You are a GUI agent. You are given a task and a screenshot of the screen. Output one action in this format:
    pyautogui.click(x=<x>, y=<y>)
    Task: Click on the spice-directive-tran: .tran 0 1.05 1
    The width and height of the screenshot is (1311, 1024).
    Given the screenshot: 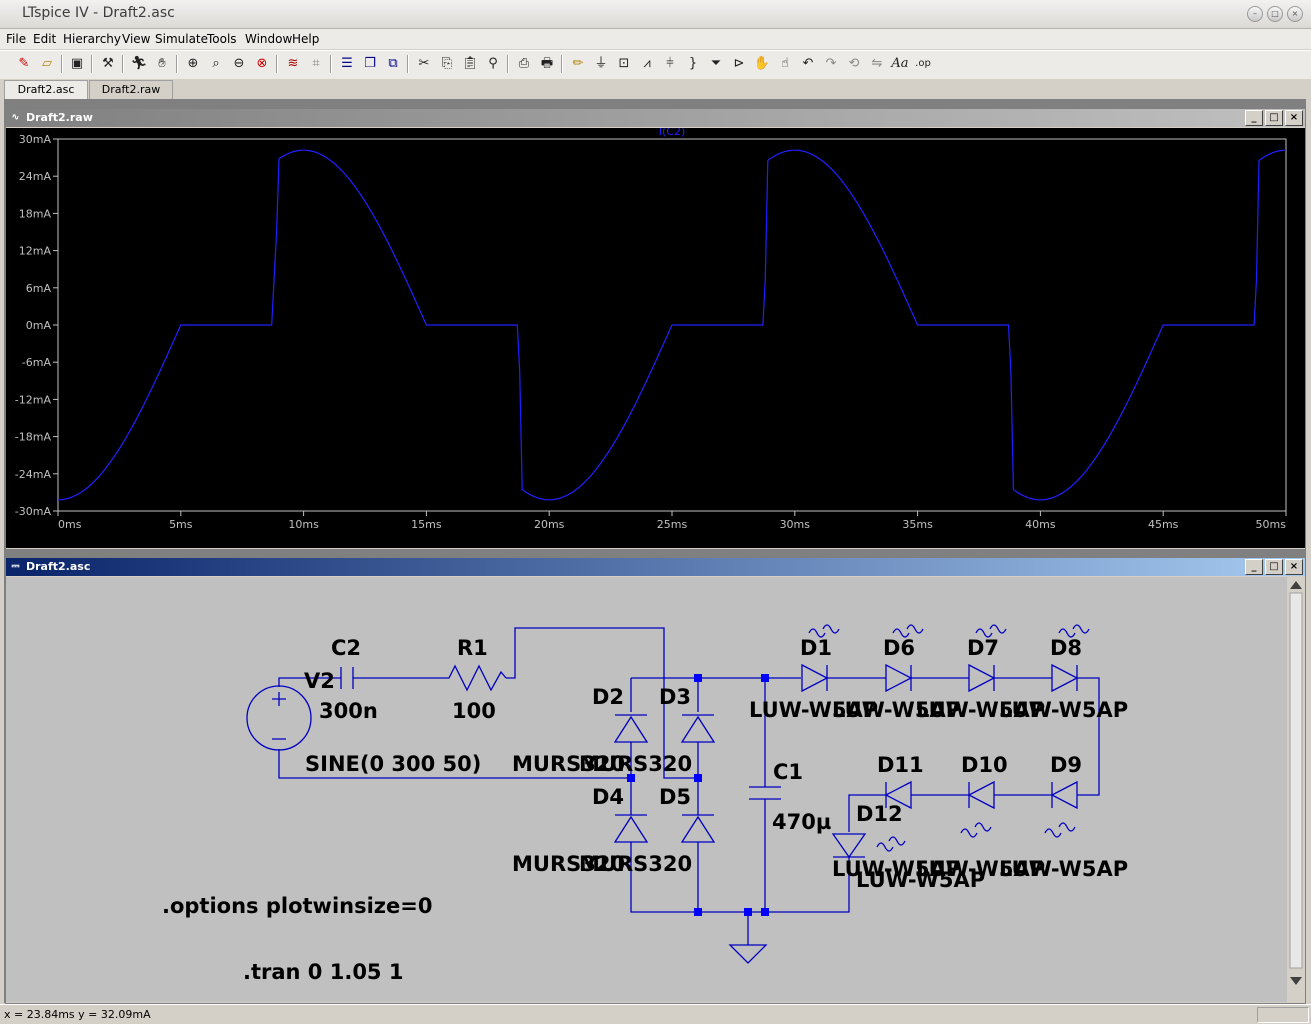 What is the action you would take?
    pyautogui.click(x=323, y=972)
    